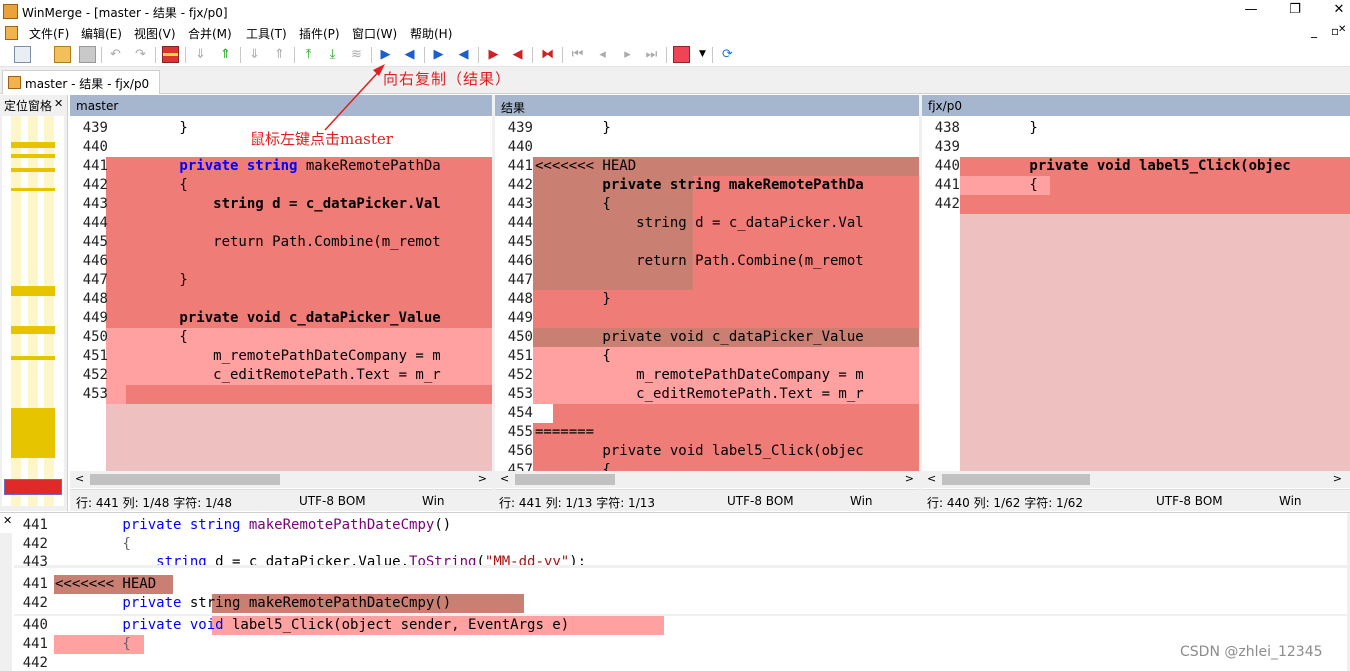  Describe the element at coordinates (707, 479) in the screenshot. I see `pane-middle-hscroll: < >` at that location.